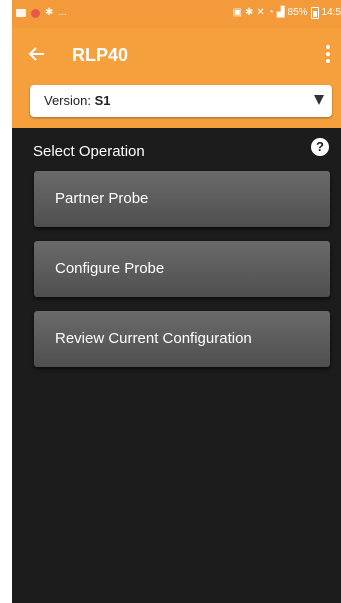 The height and width of the screenshot is (603, 341). What do you see at coordinates (176, 56) in the screenshot?
I see `app-bar: RLP40` at bounding box center [176, 56].